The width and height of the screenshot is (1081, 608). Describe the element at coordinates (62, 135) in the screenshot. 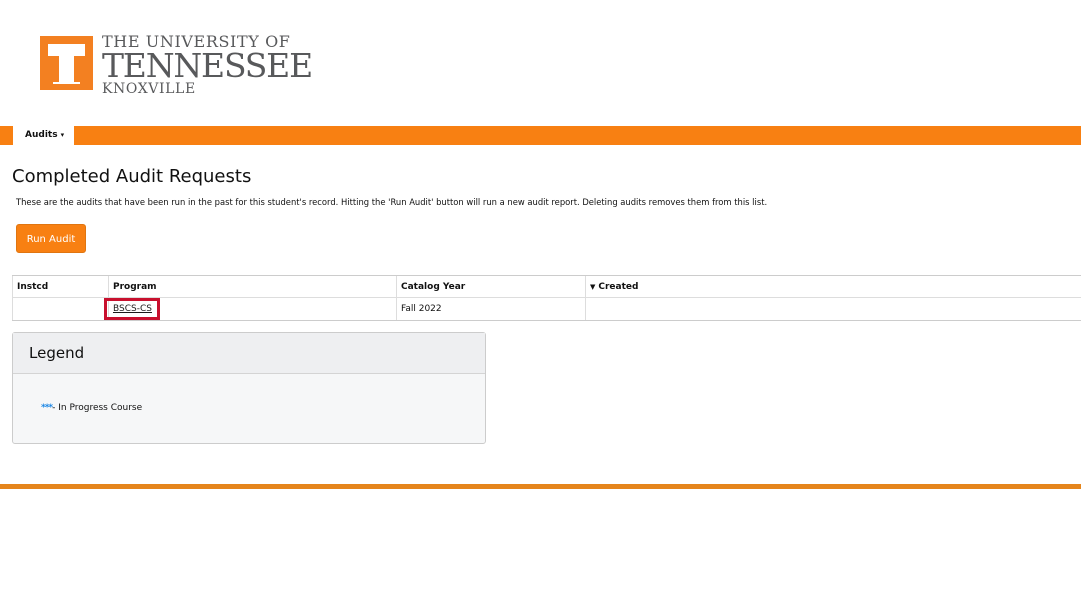

I see `caret-down-icon: ▾` at that location.